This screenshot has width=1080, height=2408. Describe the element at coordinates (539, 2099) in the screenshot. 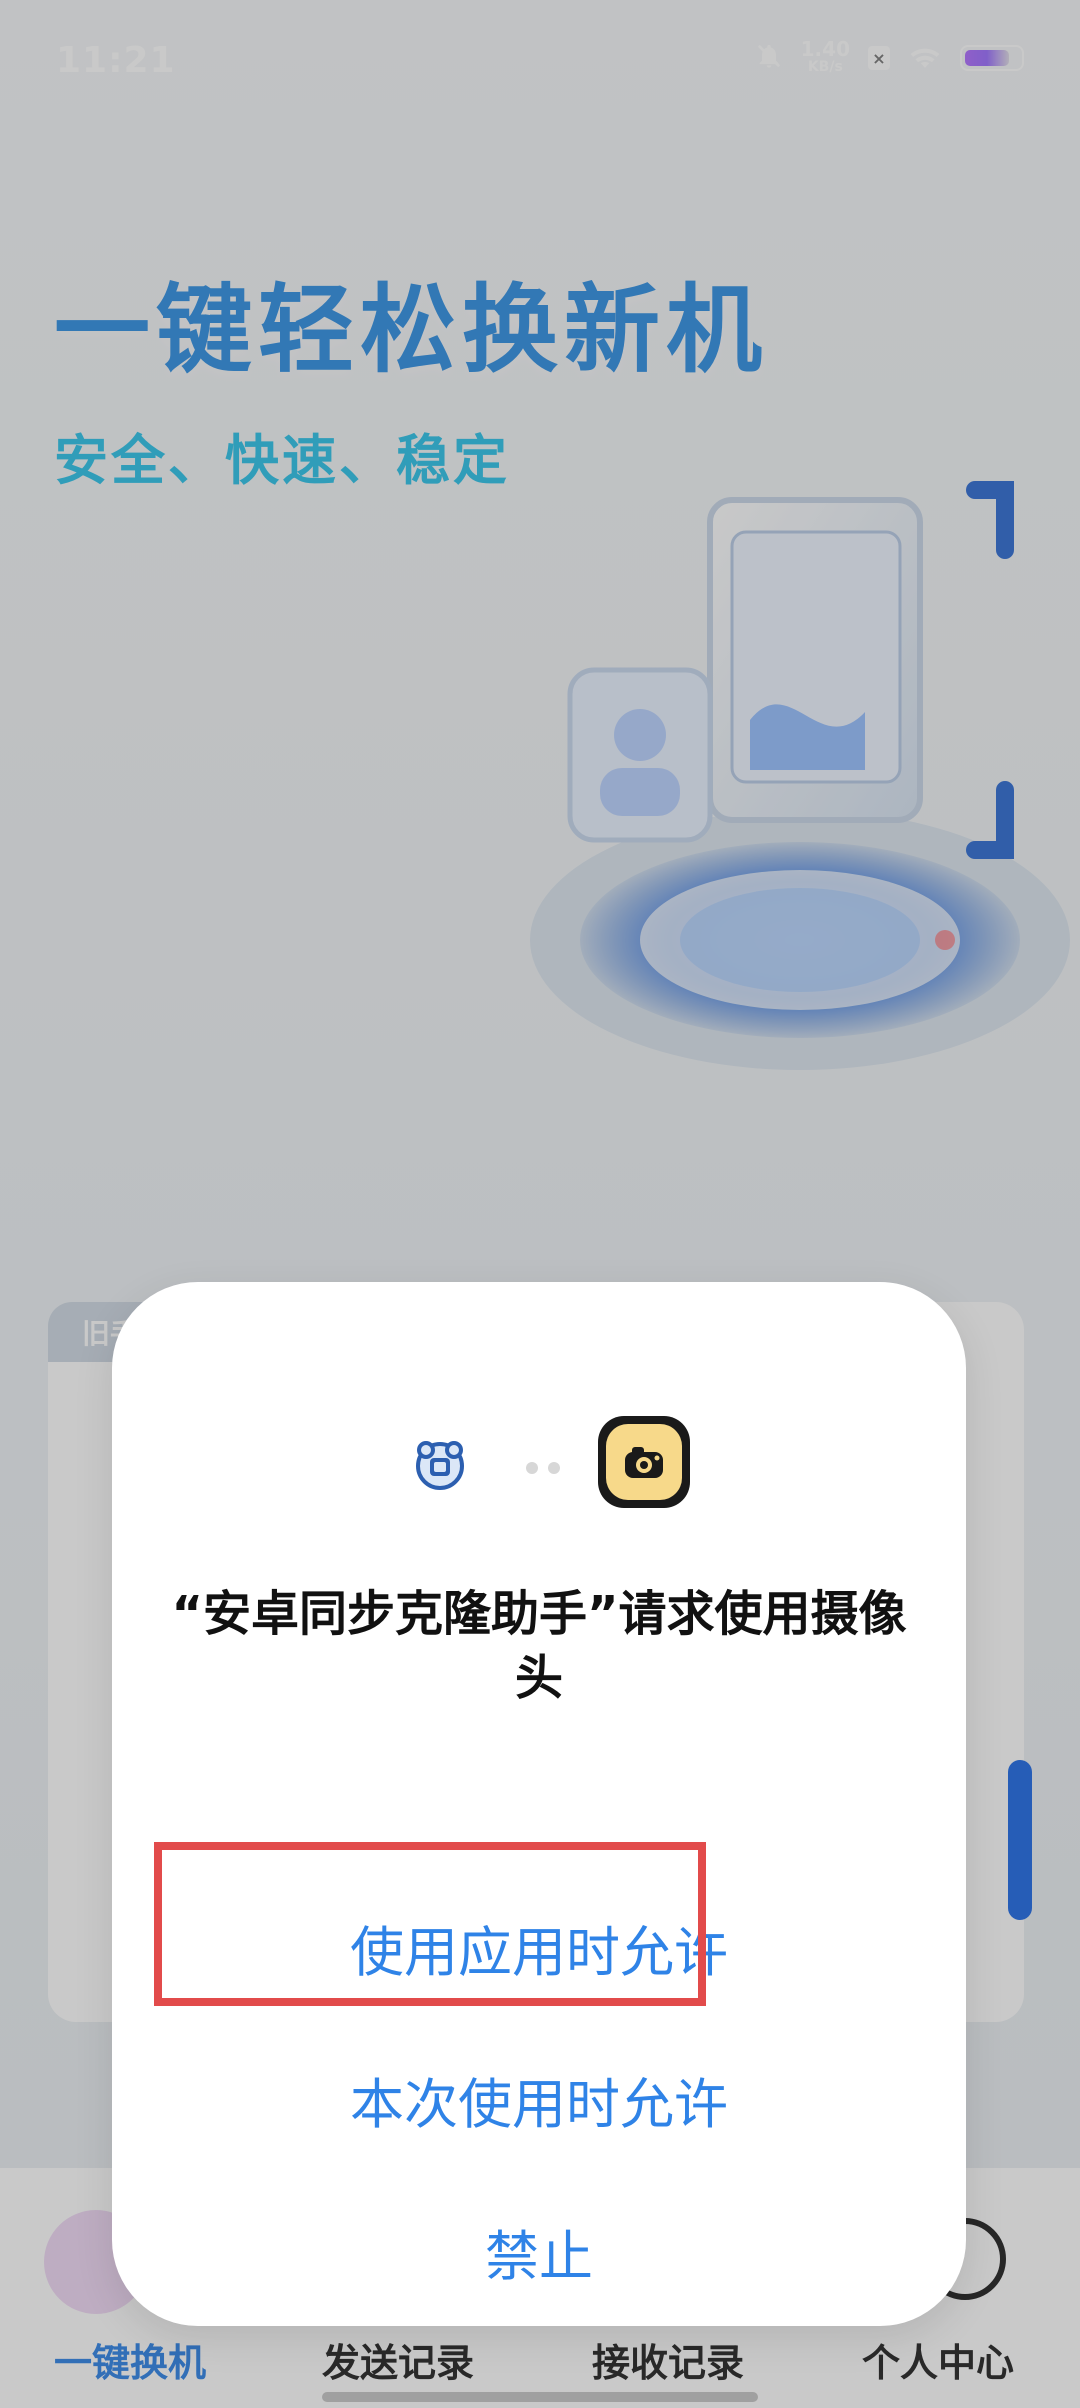

I see `allow-this-time-button: 本次使用时允许` at that location.